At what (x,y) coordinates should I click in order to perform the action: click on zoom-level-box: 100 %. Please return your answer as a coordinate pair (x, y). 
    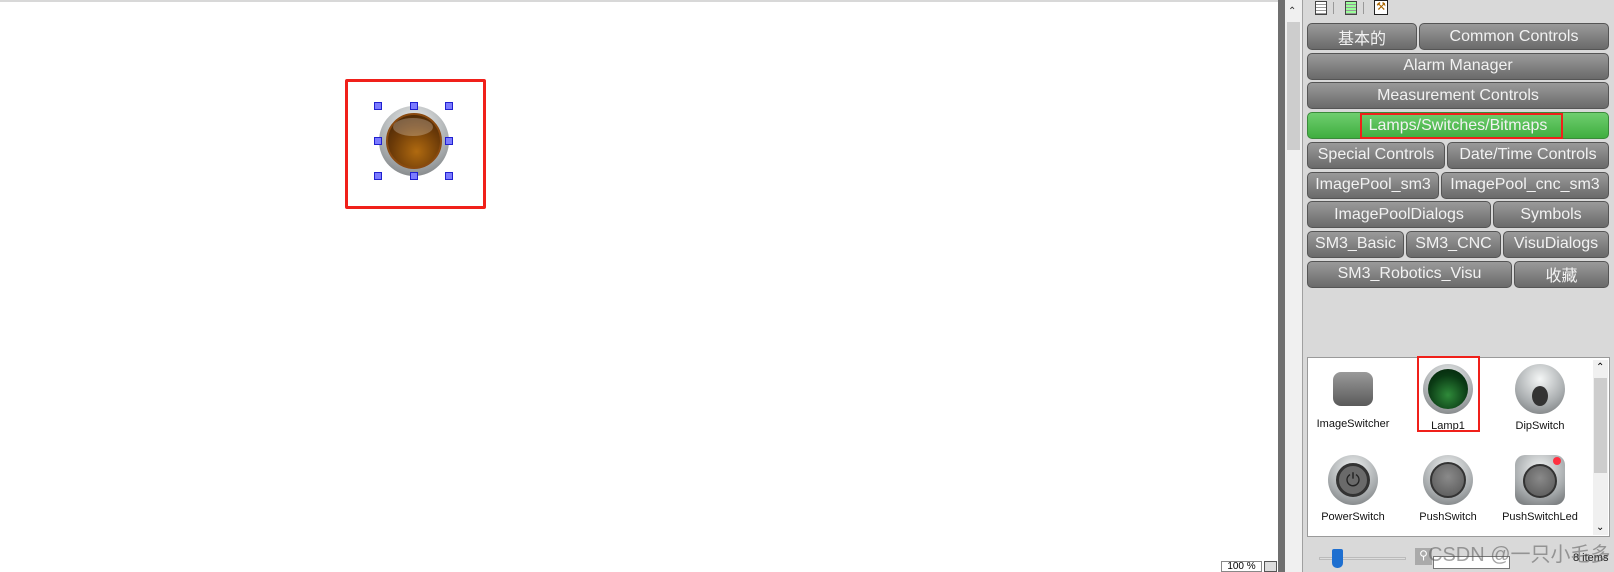
    Looking at the image, I should click on (1241, 566).